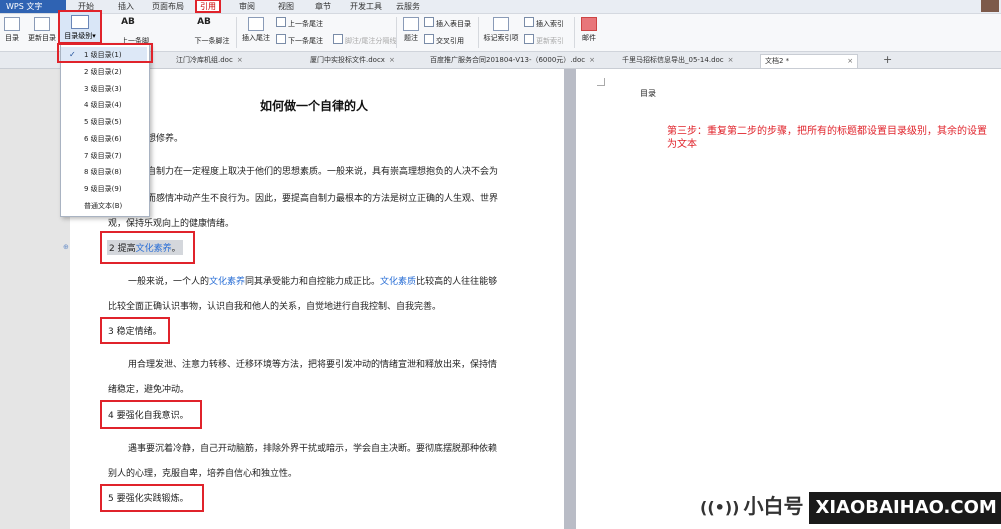 This screenshot has width=1001, height=529. Describe the element at coordinates (104, 206) in the screenshot. I see `dropdown-item-plain-text: 普通文本(B)` at that location.